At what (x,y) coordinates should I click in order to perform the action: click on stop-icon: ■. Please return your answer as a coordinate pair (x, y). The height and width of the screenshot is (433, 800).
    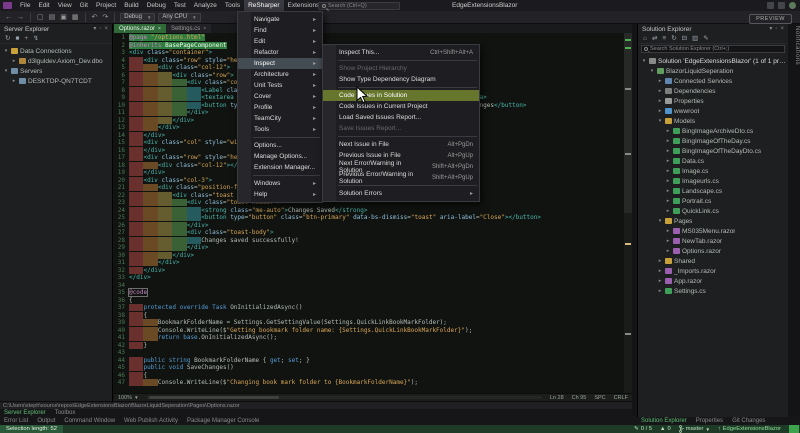
    Looking at the image, I should click on (17, 39).